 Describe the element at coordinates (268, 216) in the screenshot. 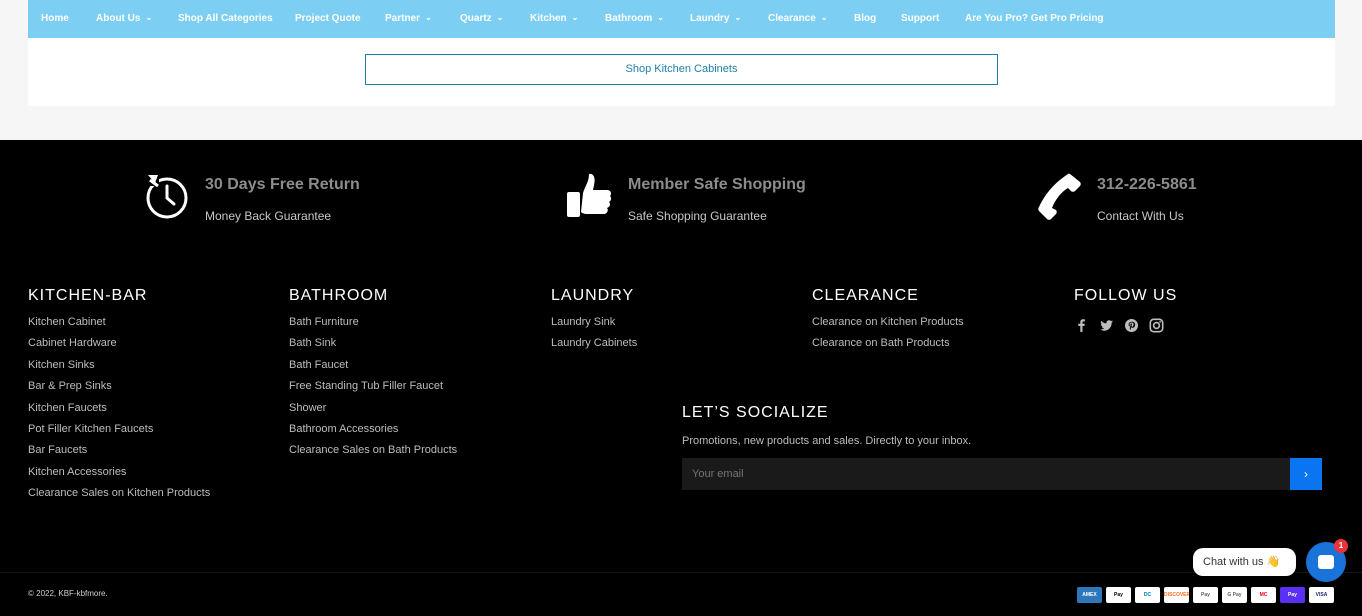

I see `feature-subtitle: Money Back Guarantee` at that location.